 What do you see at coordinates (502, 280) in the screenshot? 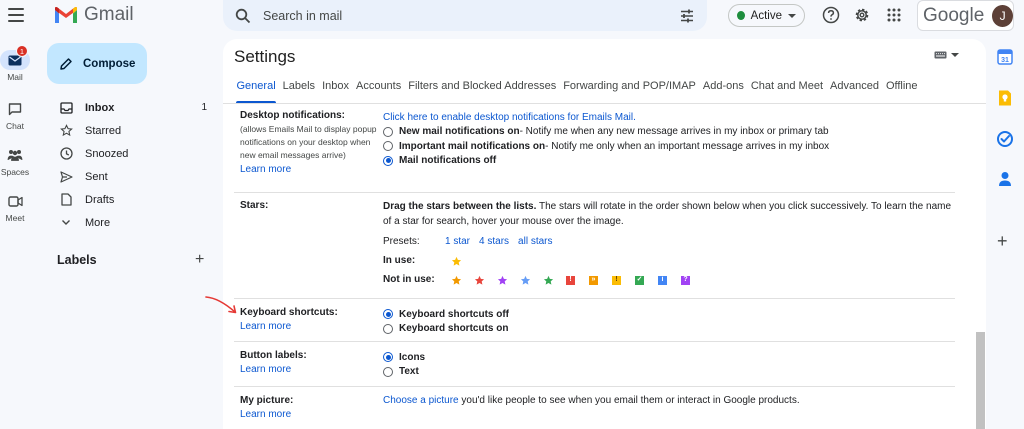
I see `purple-star-icon` at bounding box center [502, 280].